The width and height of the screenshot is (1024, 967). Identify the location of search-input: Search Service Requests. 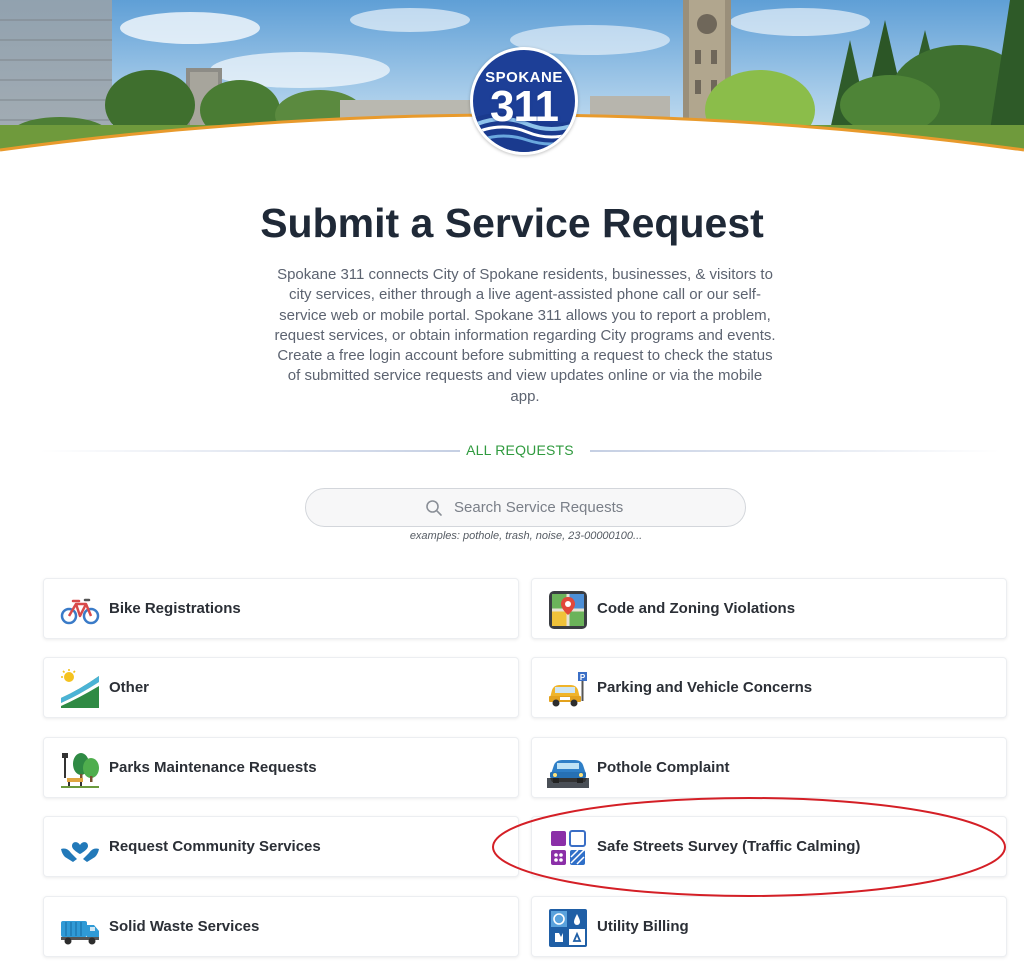
(525, 507).